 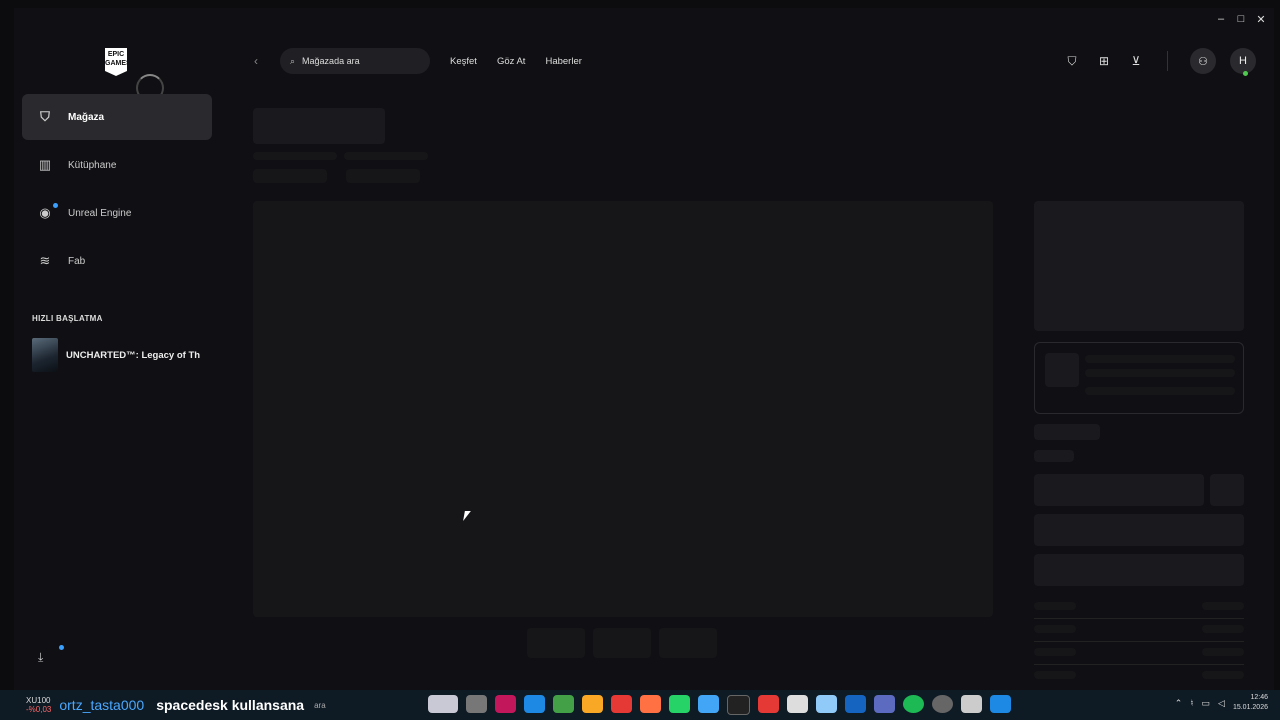 I want to click on clock-time: 12:46, so click(x=1259, y=697).